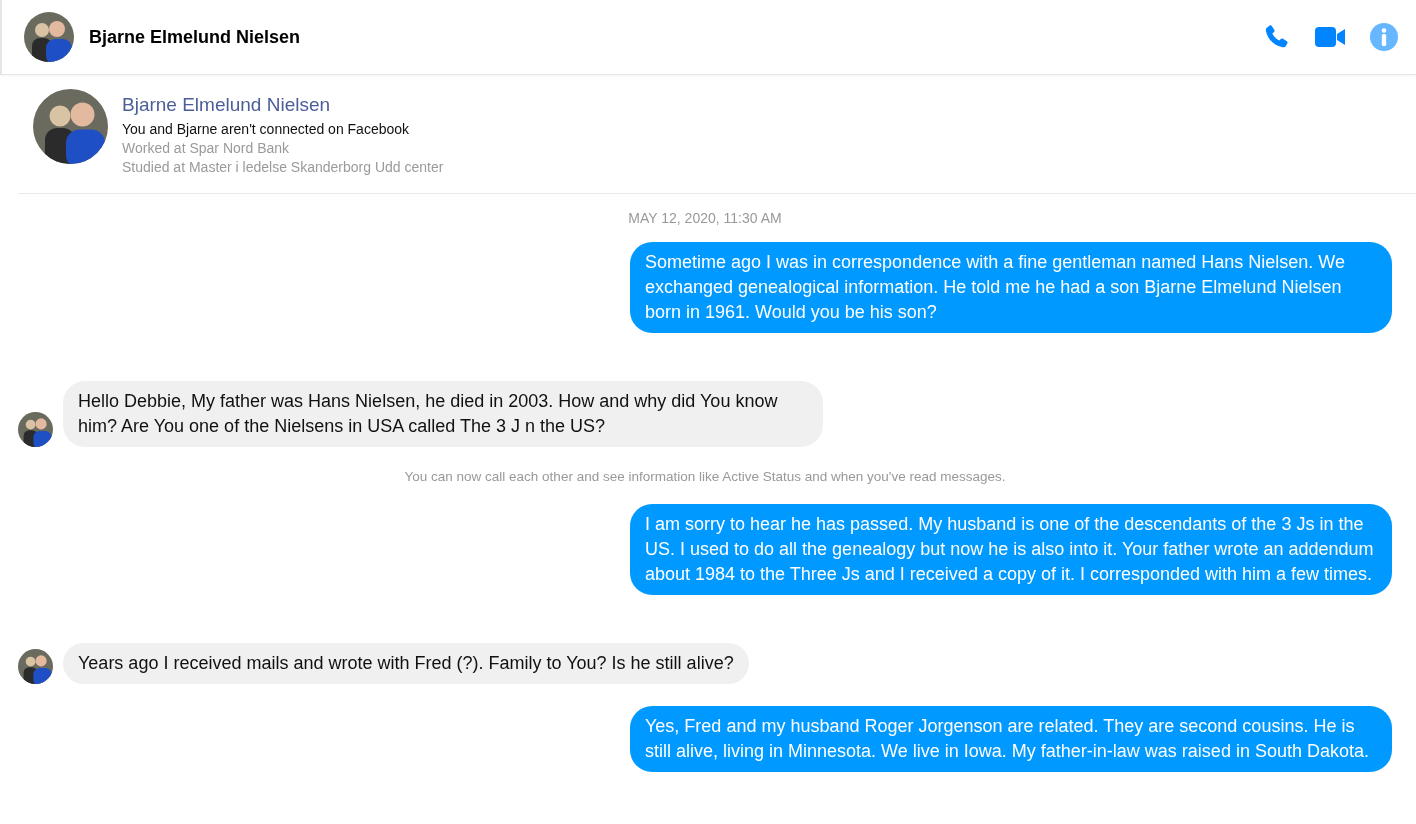 This screenshot has height=824, width=1416. What do you see at coordinates (705, 476) in the screenshot?
I see `system-notice: You can now call each other and see information like Active Status and when you've read messages.` at bounding box center [705, 476].